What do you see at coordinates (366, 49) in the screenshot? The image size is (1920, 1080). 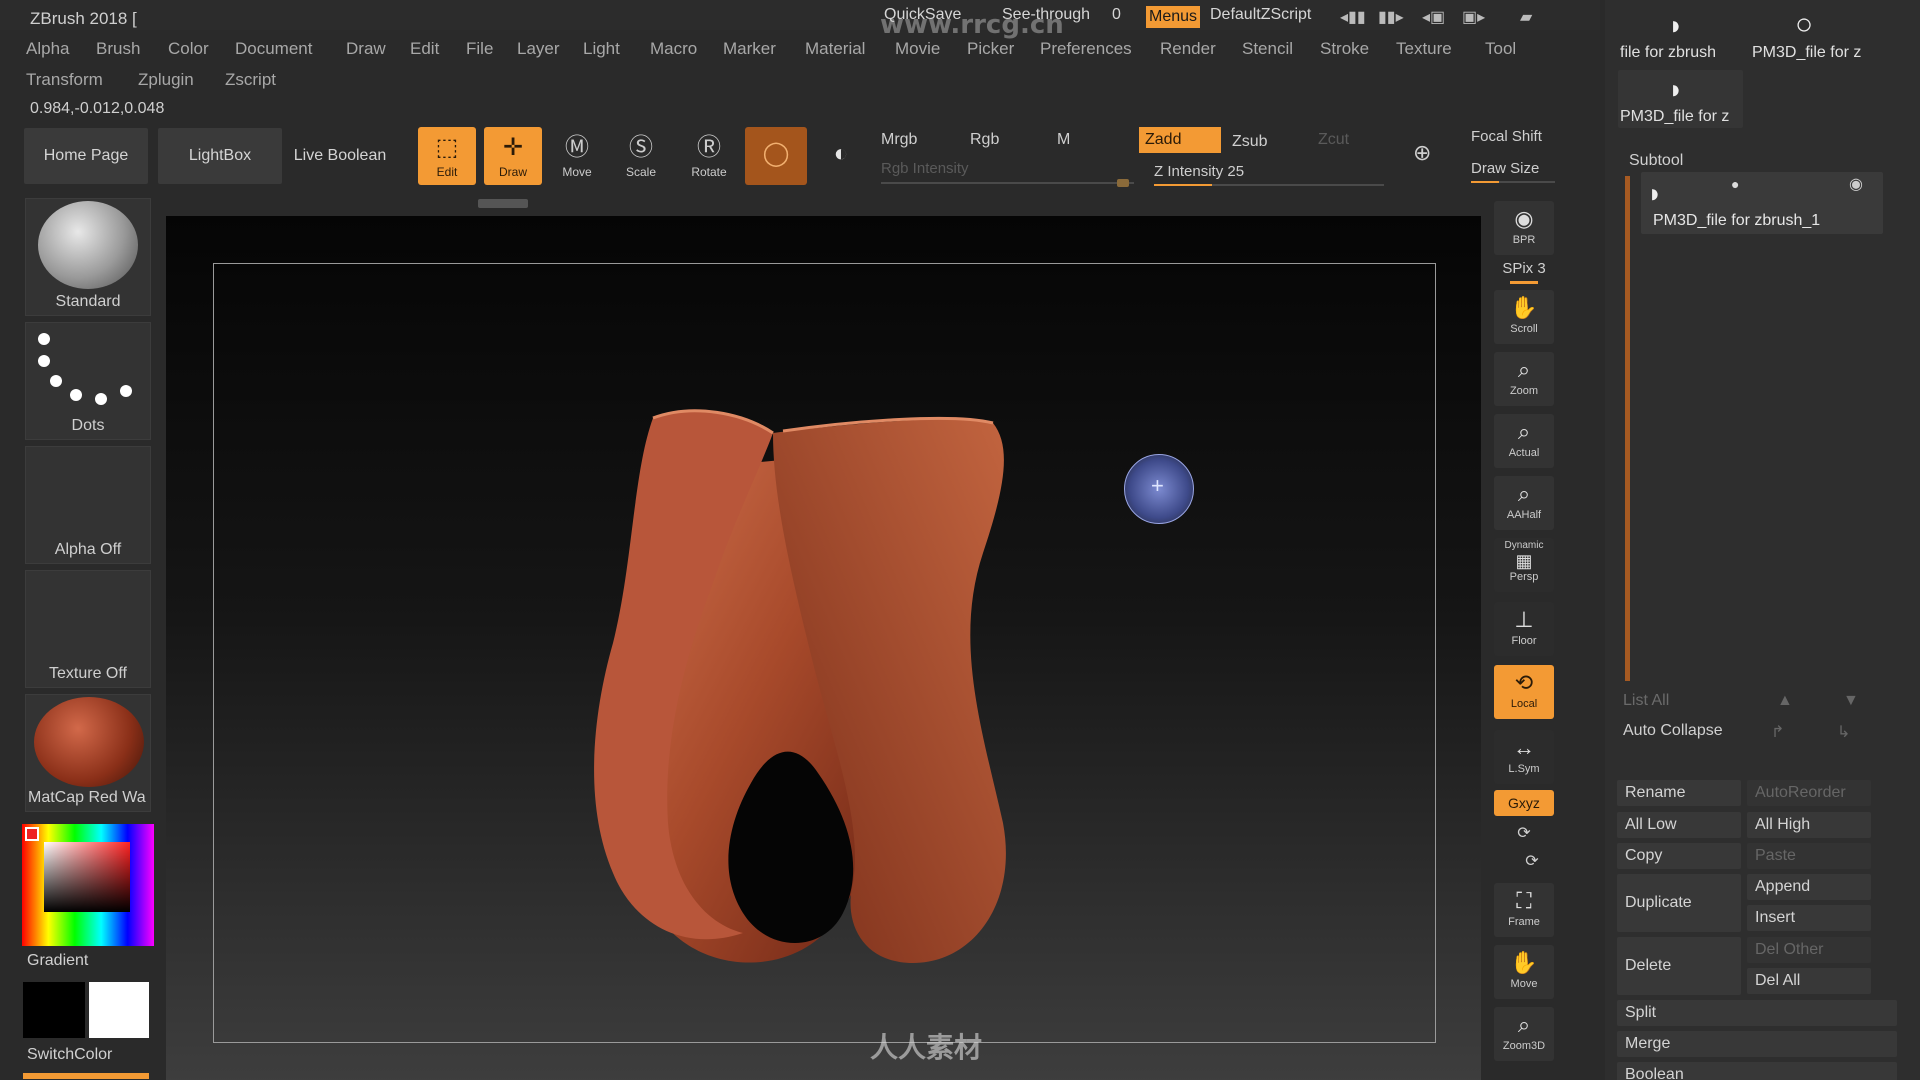 I see `menu-draw: Draw` at bounding box center [366, 49].